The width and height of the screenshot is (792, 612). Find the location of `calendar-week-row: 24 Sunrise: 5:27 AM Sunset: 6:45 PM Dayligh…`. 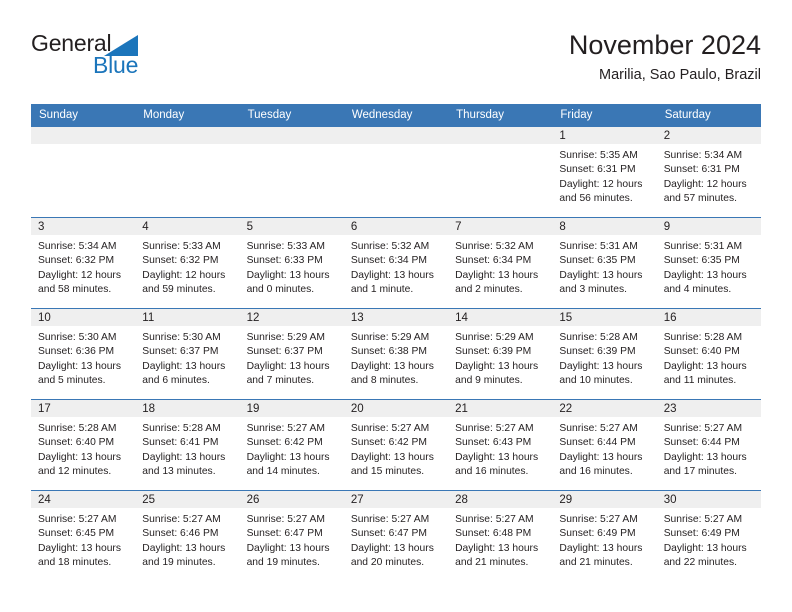

calendar-week-row: 24 Sunrise: 5:27 AM Sunset: 6:45 PM Dayligh… is located at coordinates (396, 535).